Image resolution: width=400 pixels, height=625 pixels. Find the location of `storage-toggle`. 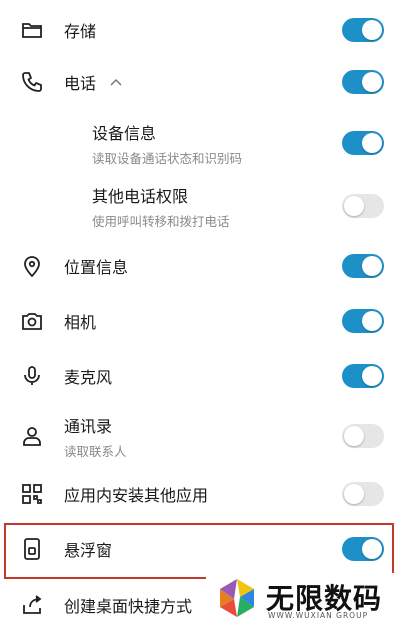

storage-toggle is located at coordinates (363, 30).